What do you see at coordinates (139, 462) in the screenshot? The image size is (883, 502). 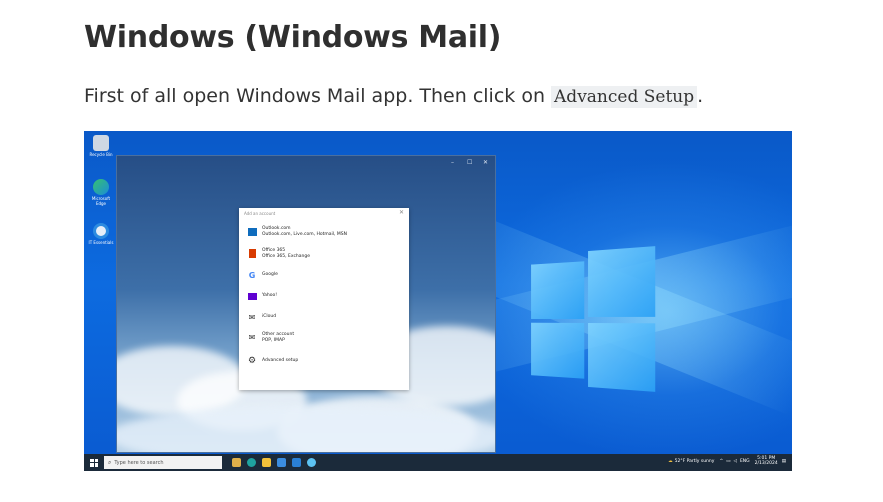 I see `search-placeholder: Type here to search` at bounding box center [139, 462].